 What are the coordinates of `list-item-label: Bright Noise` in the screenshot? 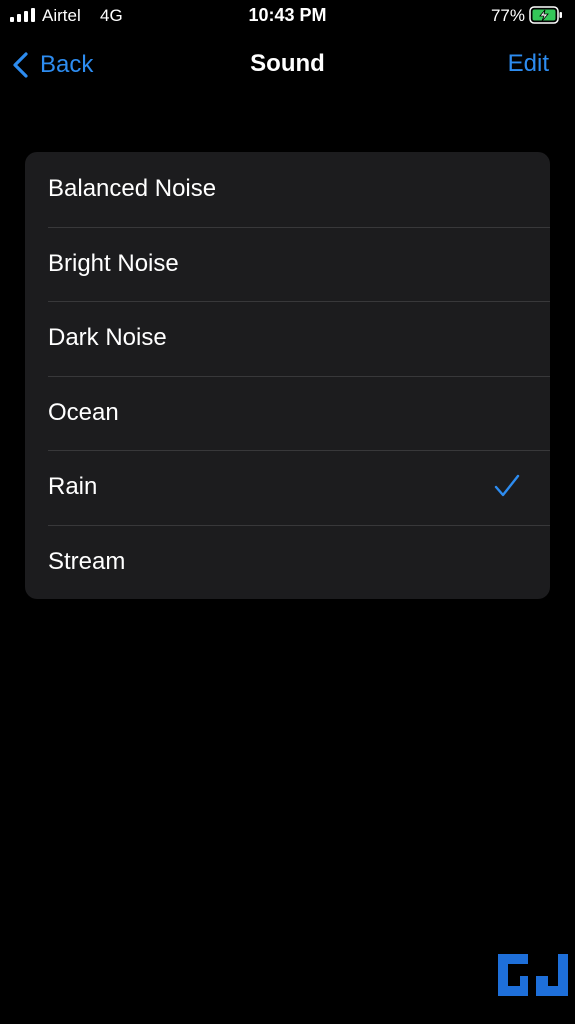 It's located at (113, 263).